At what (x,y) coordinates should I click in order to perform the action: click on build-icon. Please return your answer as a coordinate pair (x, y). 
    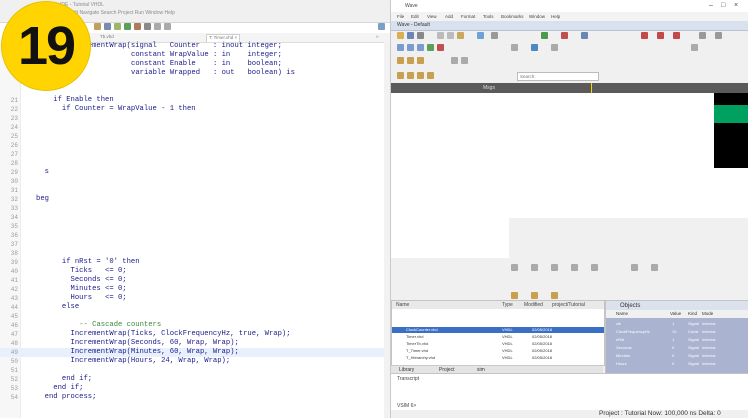
    Looking at the image, I should click on (117, 26).